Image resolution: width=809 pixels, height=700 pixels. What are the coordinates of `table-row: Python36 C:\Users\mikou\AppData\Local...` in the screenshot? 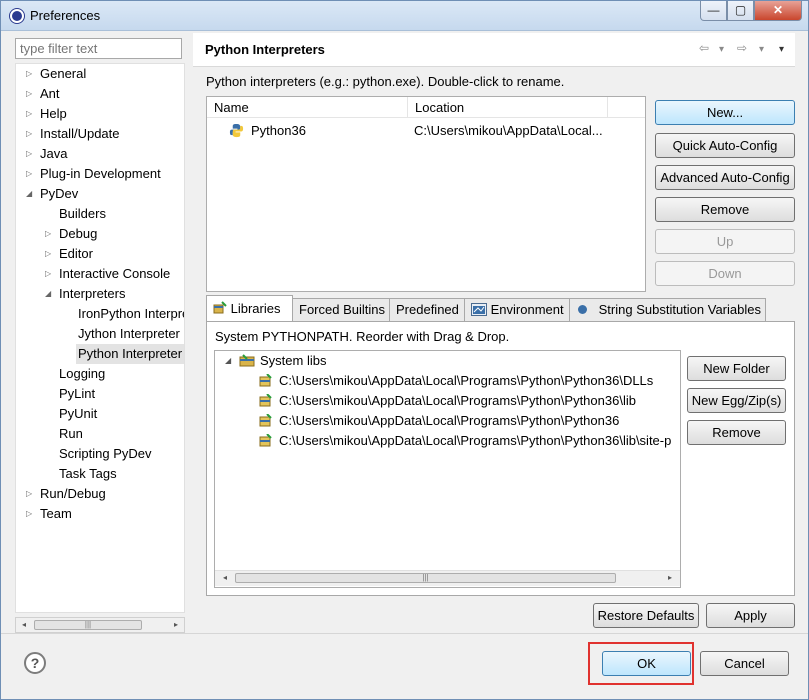 It's located at (428, 131).